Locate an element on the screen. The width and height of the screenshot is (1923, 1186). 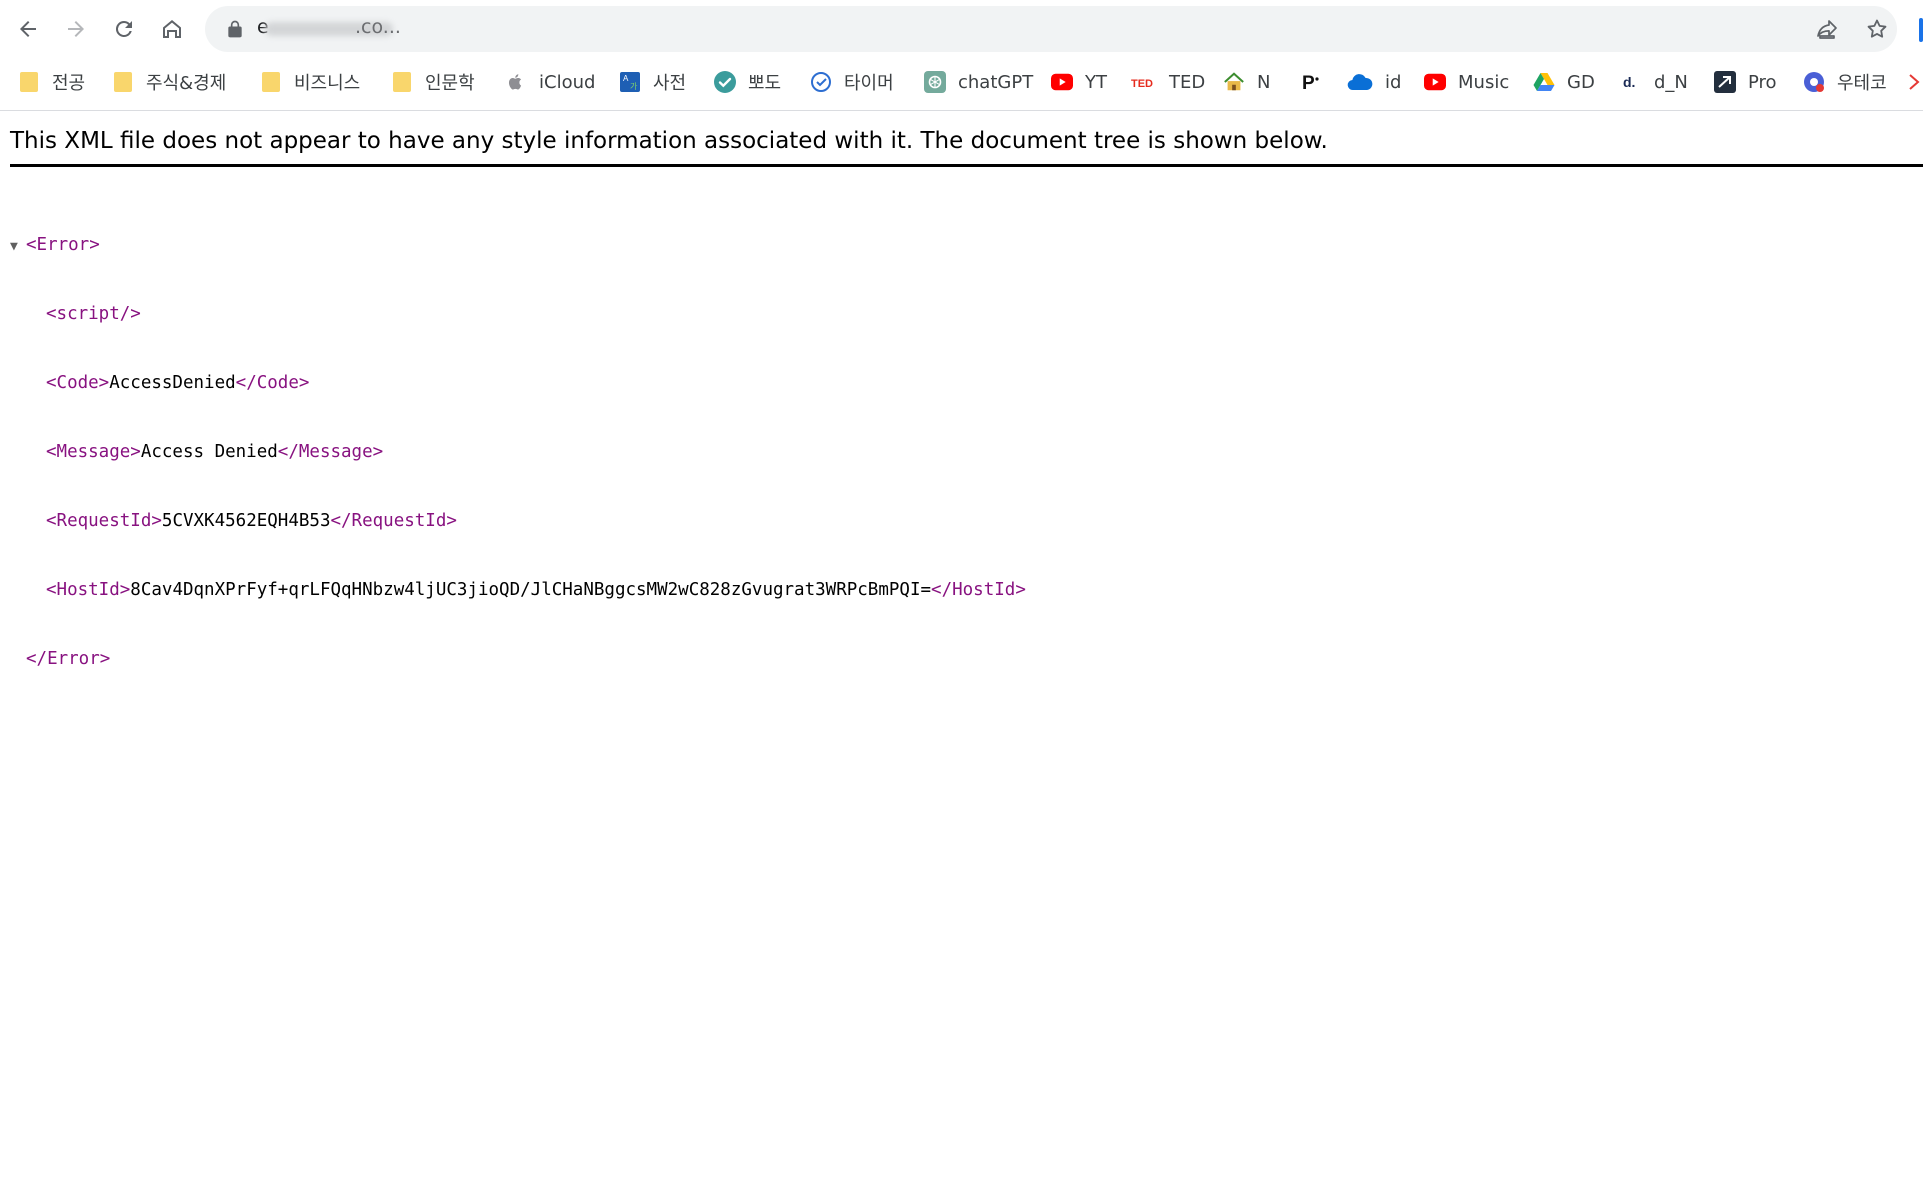
bookmark-label: Music is located at coordinates (1484, 82).